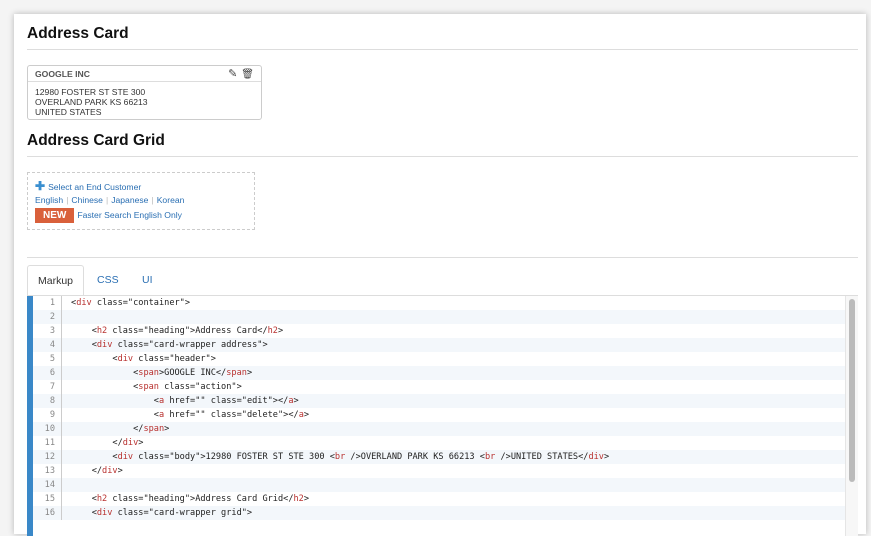 Image resolution: width=871 pixels, height=536 pixels. What do you see at coordinates (439, 345) in the screenshot?
I see `code-line: 4 <div class="card-wrapper address">` at bounding box center [439, 345].